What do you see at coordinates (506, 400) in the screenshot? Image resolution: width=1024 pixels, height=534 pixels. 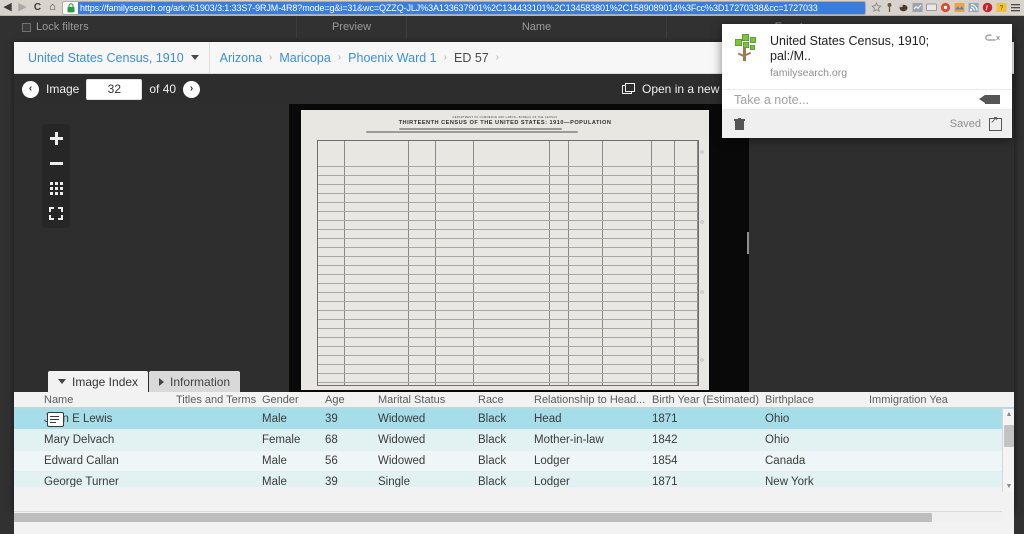 I see `column-header-race: Race` at bounding box center [506, 400].